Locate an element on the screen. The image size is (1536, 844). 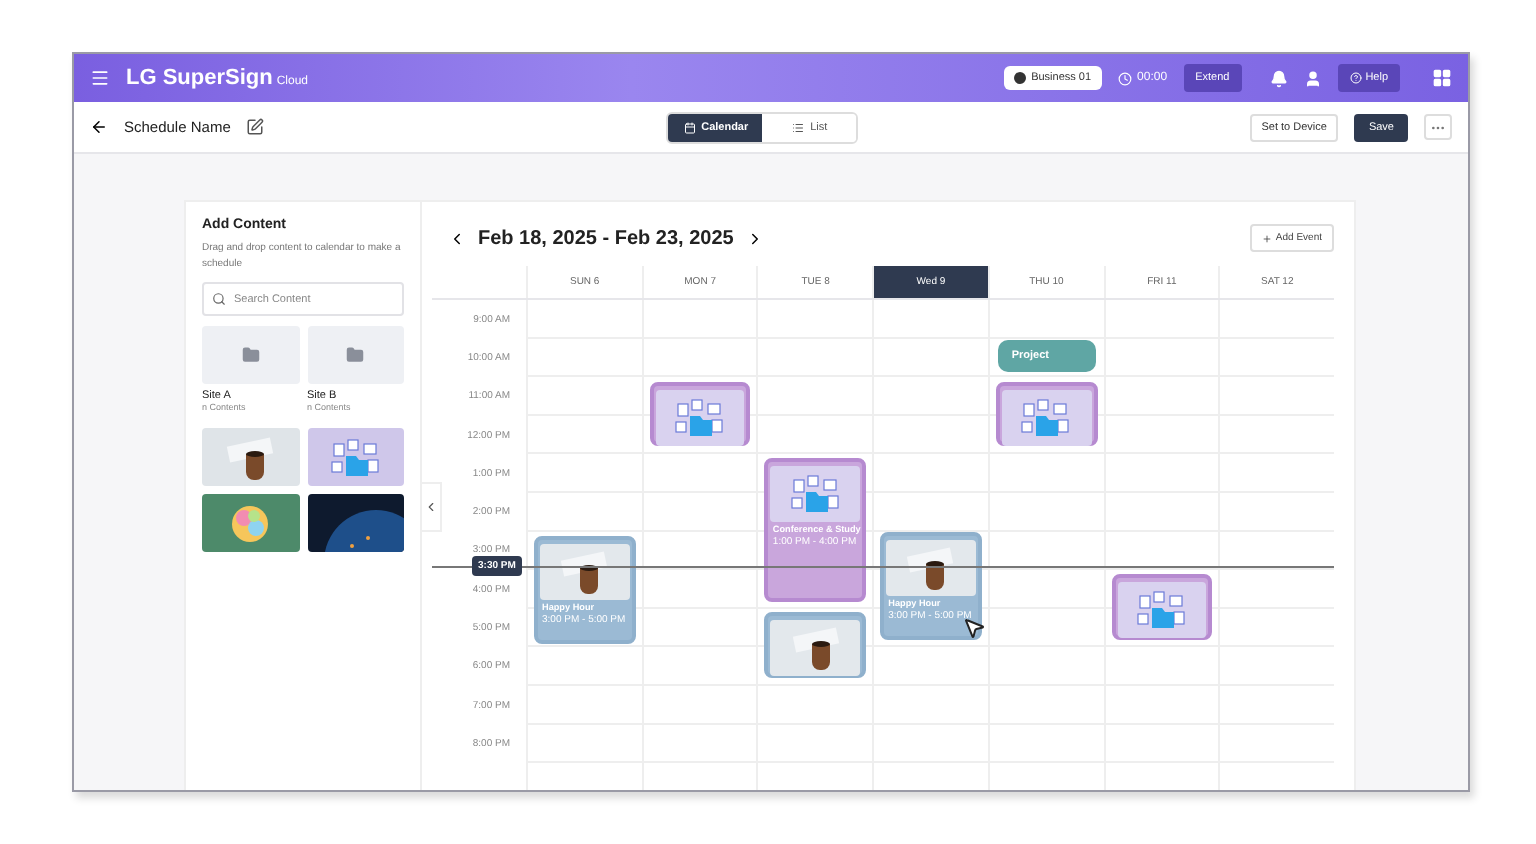
clock-icon is located at coordinates (1124, 78).